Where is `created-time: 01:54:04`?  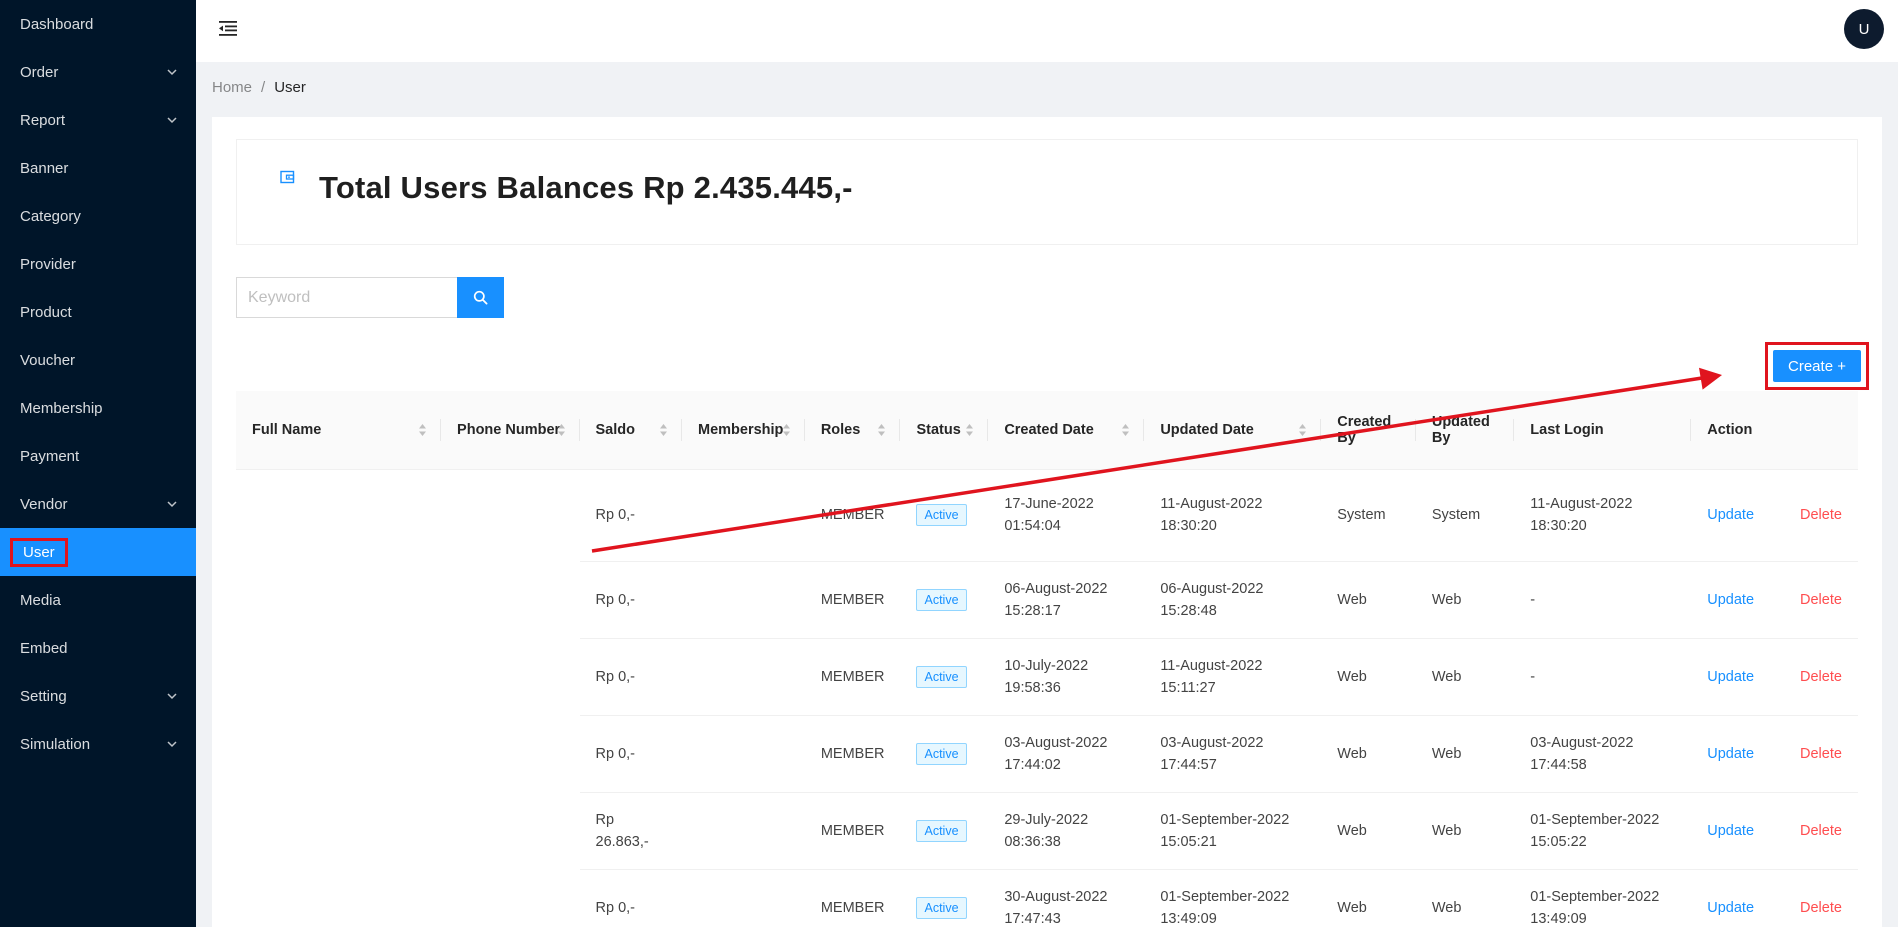 created-time: 01:54:04 is located at coordinates (1032, 526).